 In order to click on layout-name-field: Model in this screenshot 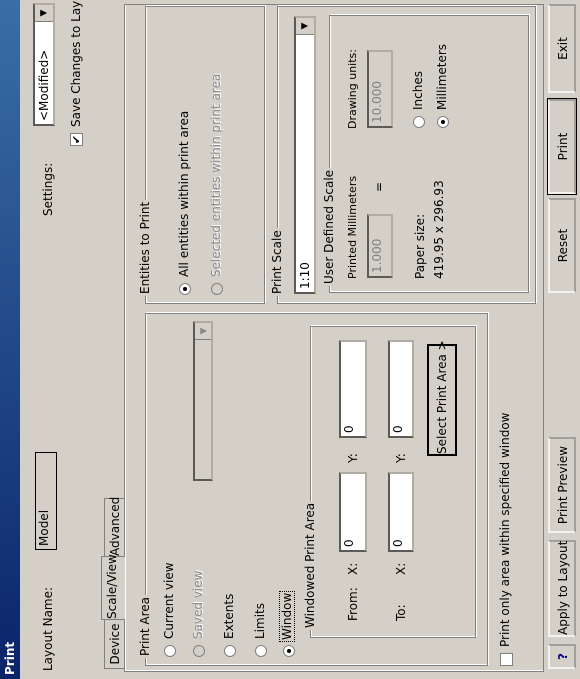, I will do `click(46, 501)`.